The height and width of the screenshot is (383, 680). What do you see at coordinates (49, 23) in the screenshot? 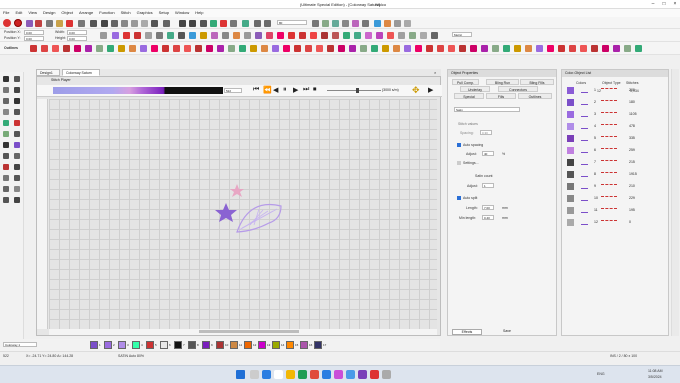
I see `save-icon` at bounding box center [49, 23].